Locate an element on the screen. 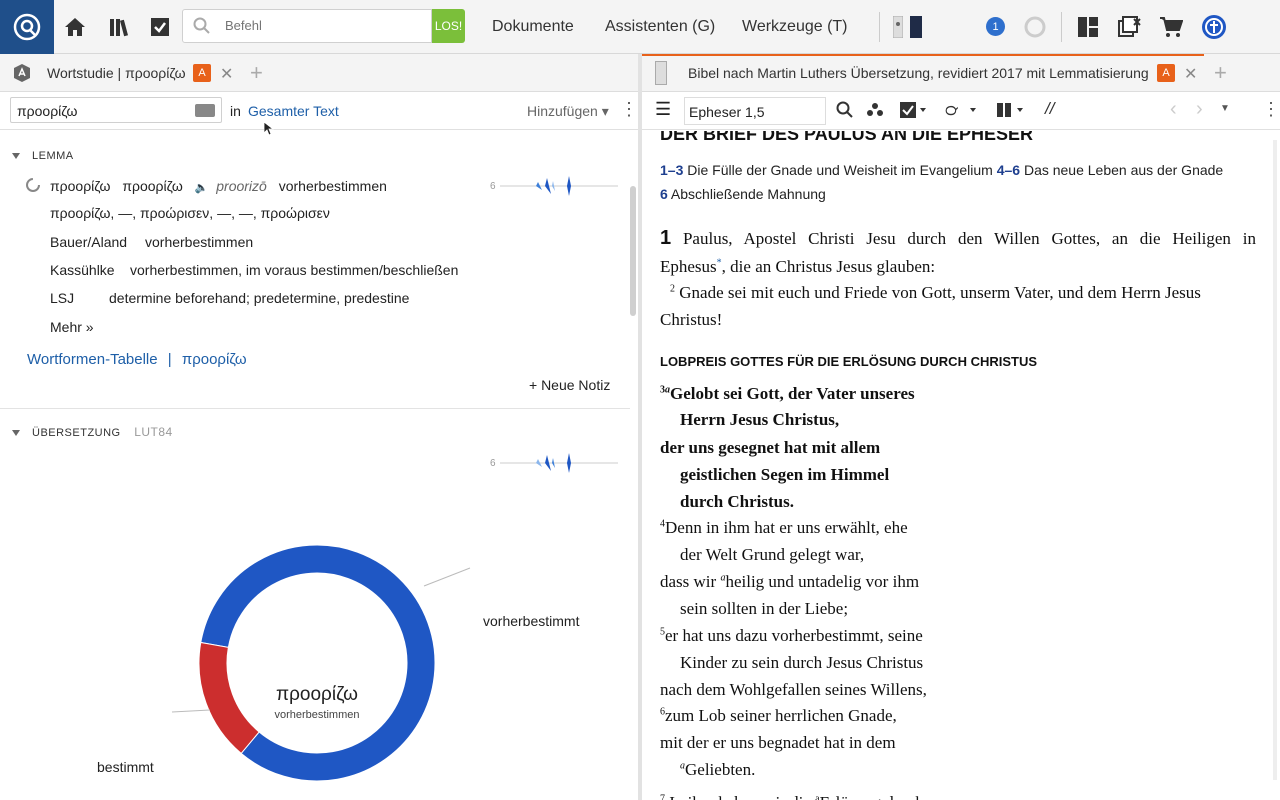 Image resolution: width=1280 pixels, height=800 pixels. verse-number: 2 is located at coordinates (672, 289).